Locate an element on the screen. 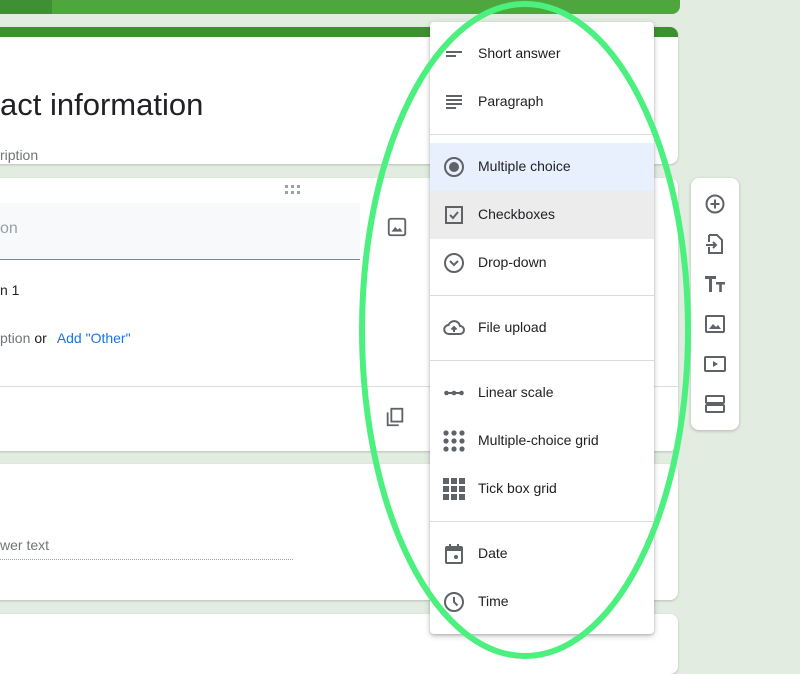 Image resolution: width=800 pixels, height=674 pixels. add-option-placeholder: ption is located at coordinates (15, 338).